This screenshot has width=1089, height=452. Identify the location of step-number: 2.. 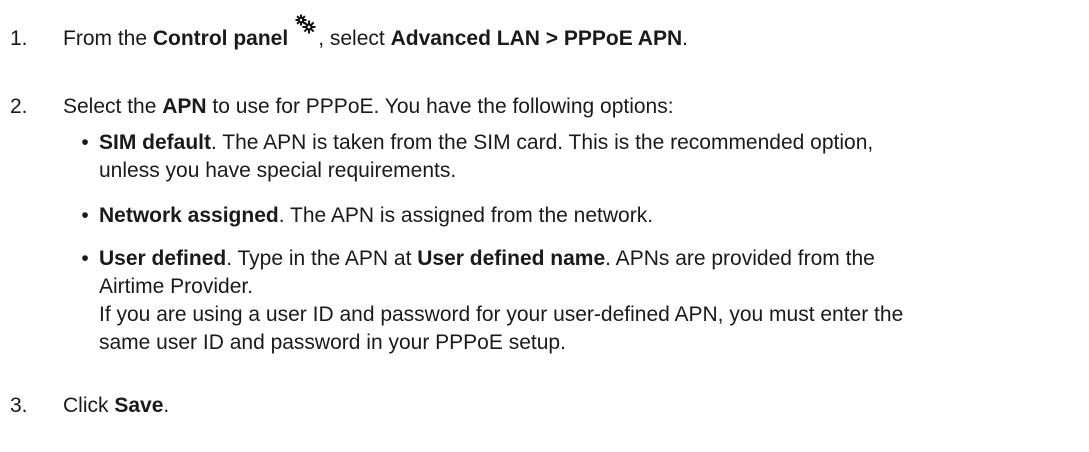
(19, 106).